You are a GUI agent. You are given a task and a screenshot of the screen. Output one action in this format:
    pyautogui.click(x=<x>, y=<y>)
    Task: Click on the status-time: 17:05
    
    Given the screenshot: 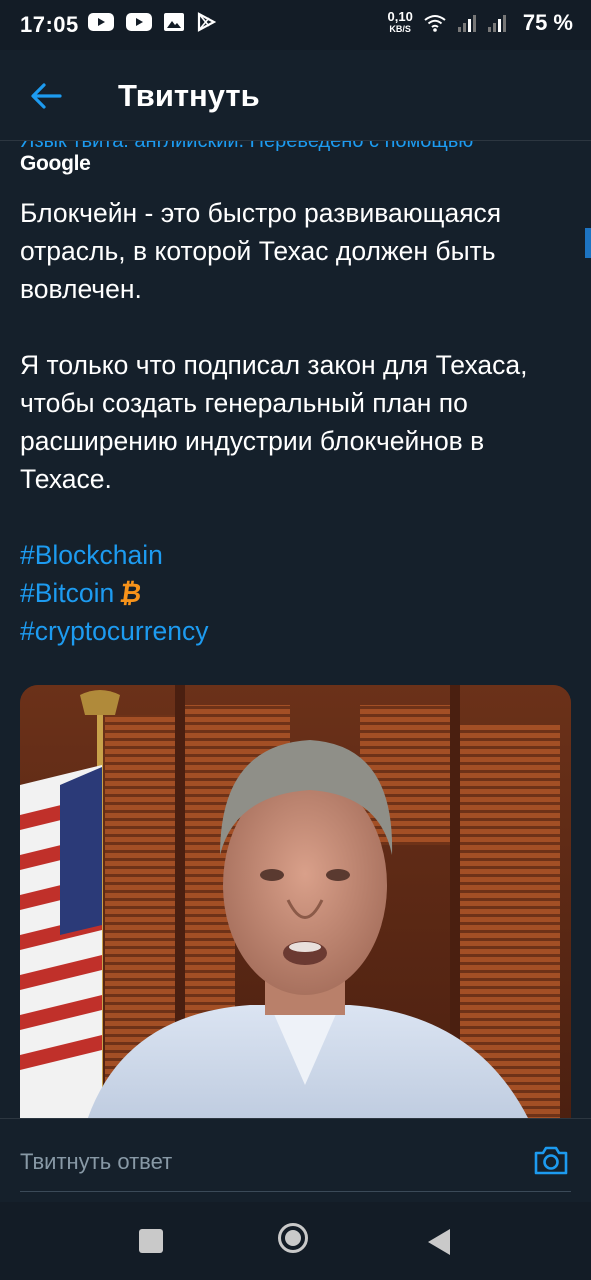 What is the action you would take?
    pyautogui.click(x=49, y=24)
    